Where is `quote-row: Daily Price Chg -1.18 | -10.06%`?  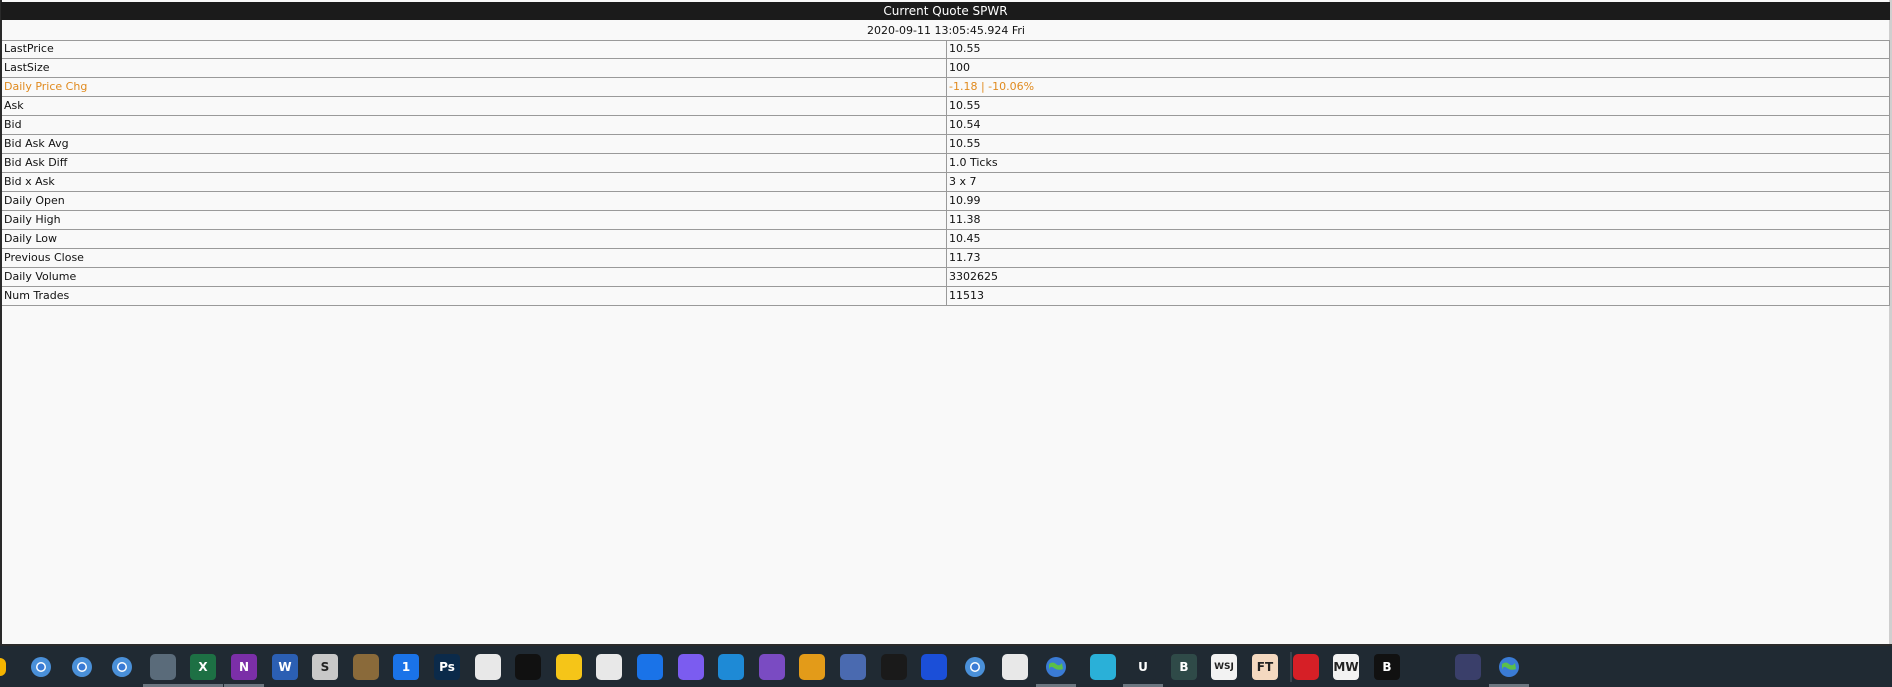
quote-row: Daily Price Chg -1.18 | -10.06% is located at coordinates (946, 87).